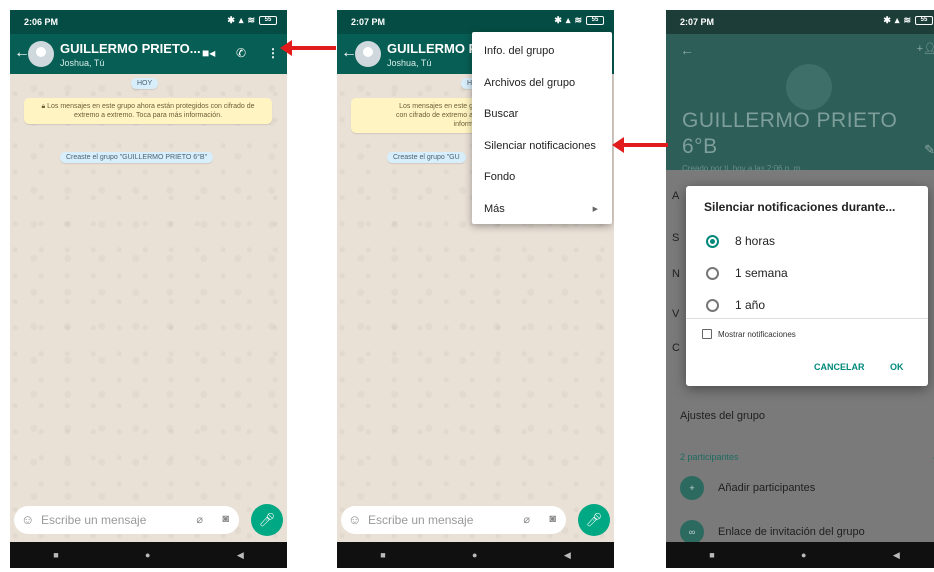  I want to click on add-participants-row: Añadir participantes, so click(766, 488).